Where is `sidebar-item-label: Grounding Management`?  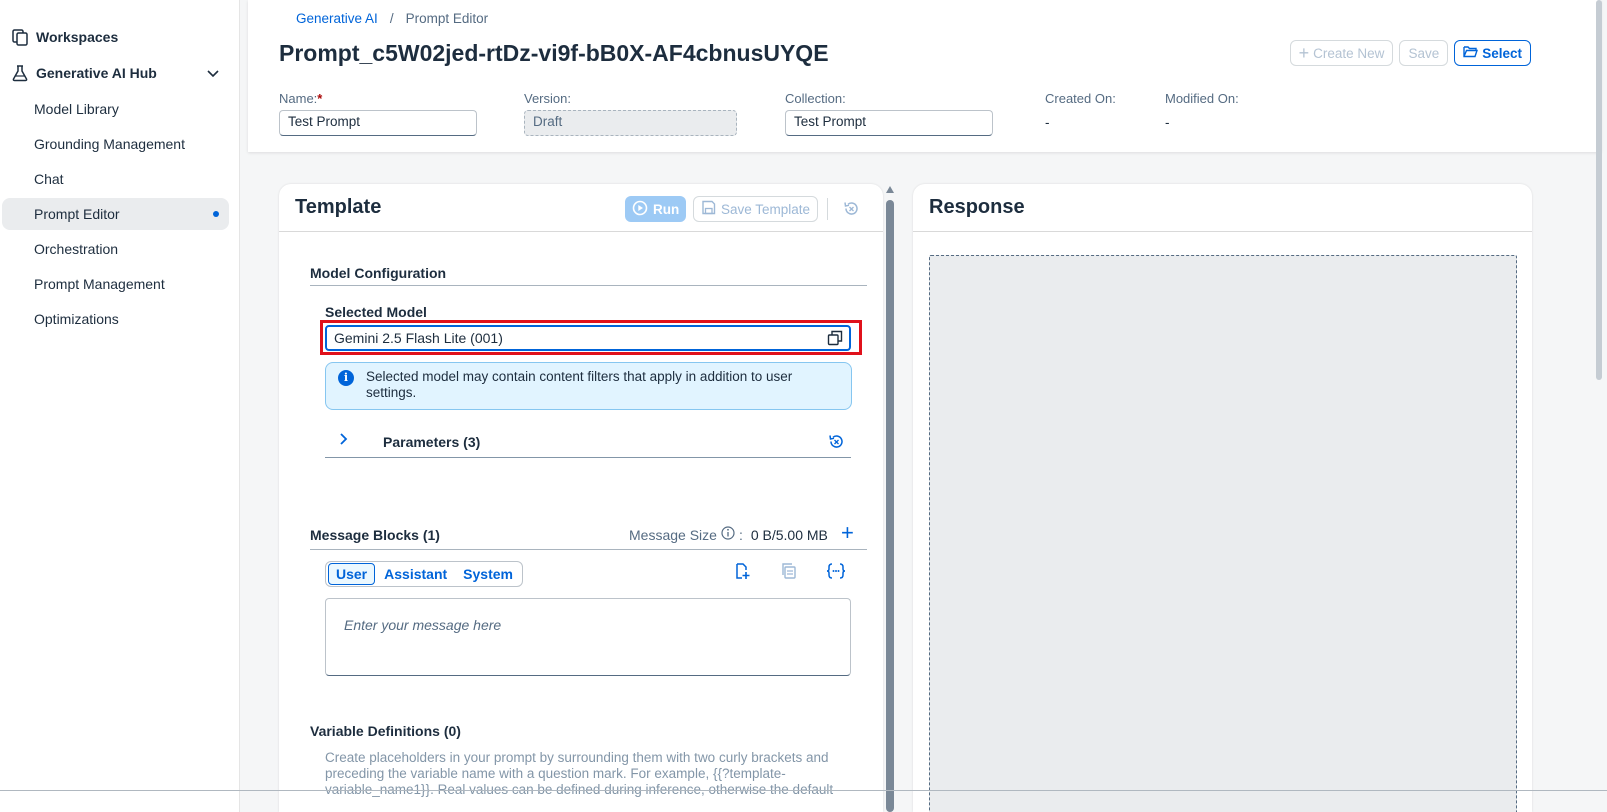
sidebar-item-label: Grounding Management is located at coordinates (109, 144).